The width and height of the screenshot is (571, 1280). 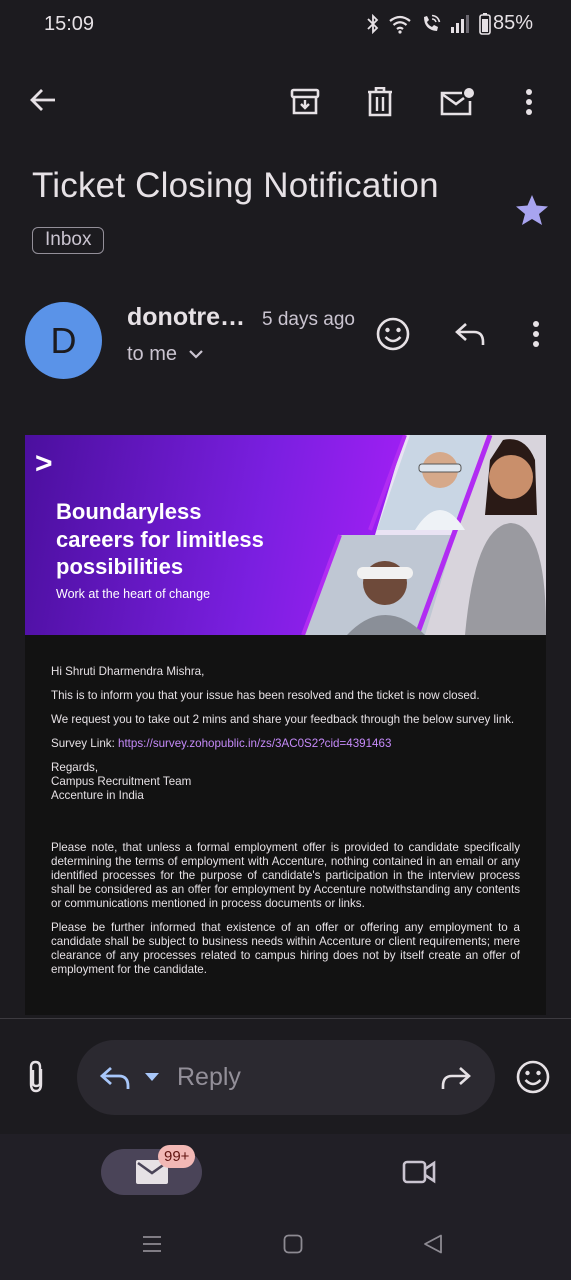 I want to click on unread-count-badge: 99+, so click(x=177, y=1156).